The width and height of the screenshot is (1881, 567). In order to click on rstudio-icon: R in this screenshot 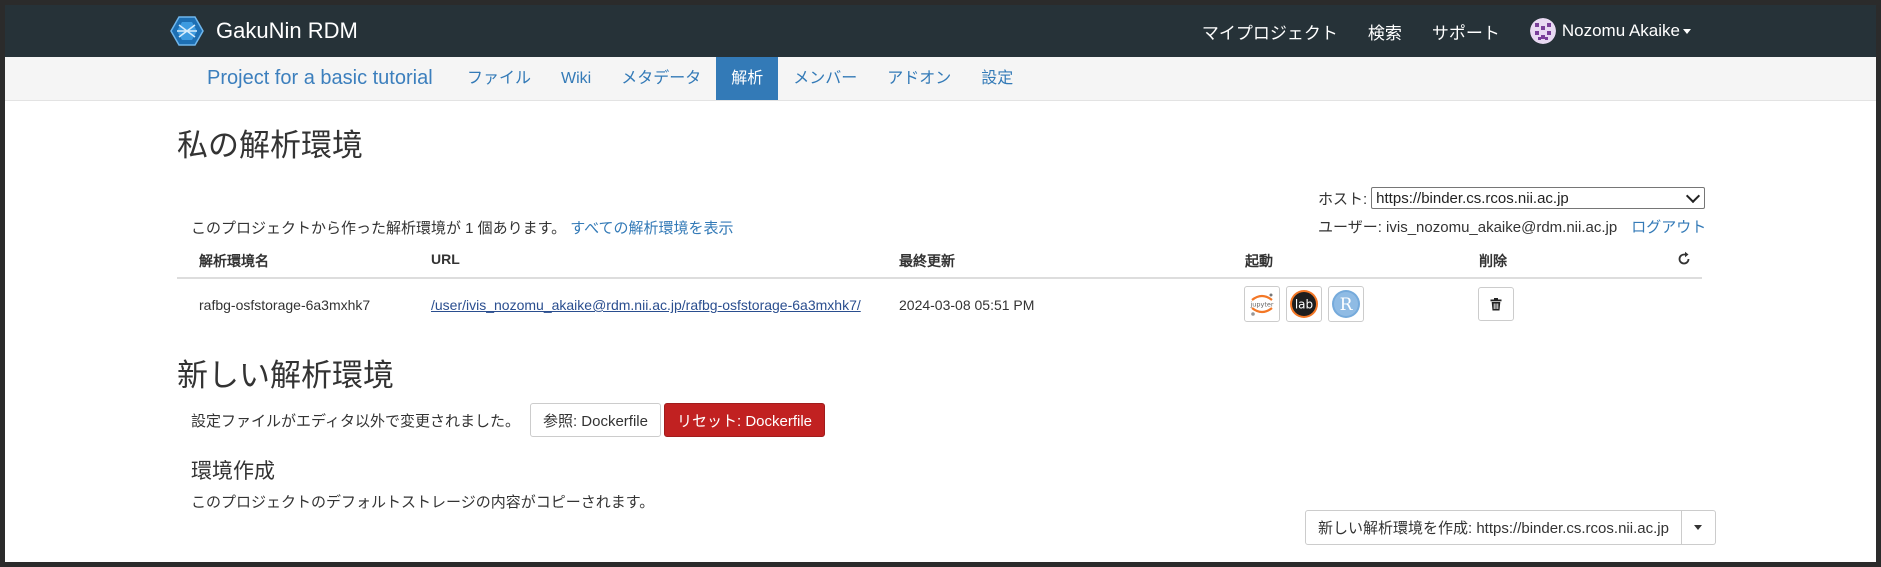, I will do `click(1346, 304)`.